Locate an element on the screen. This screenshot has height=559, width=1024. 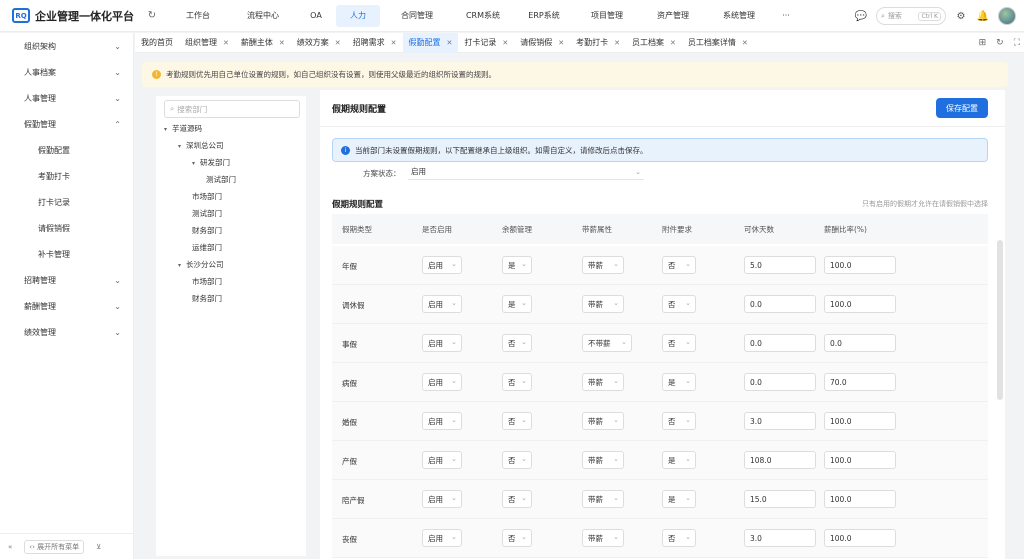
sidebar-item: 人事管理 ⌄ is located at coordinates (66, 98).